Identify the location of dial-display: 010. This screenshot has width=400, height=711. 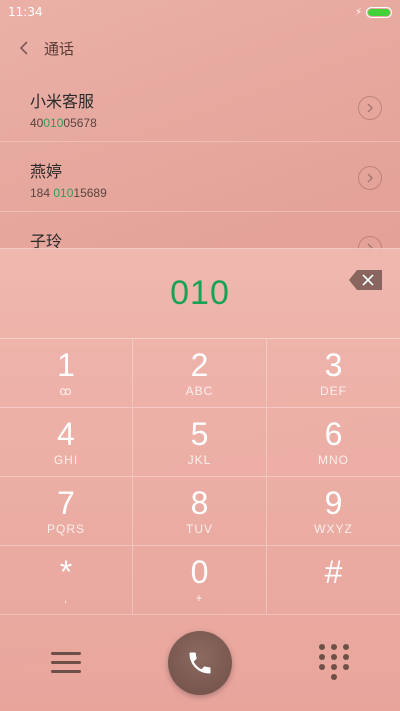
(200, 294).